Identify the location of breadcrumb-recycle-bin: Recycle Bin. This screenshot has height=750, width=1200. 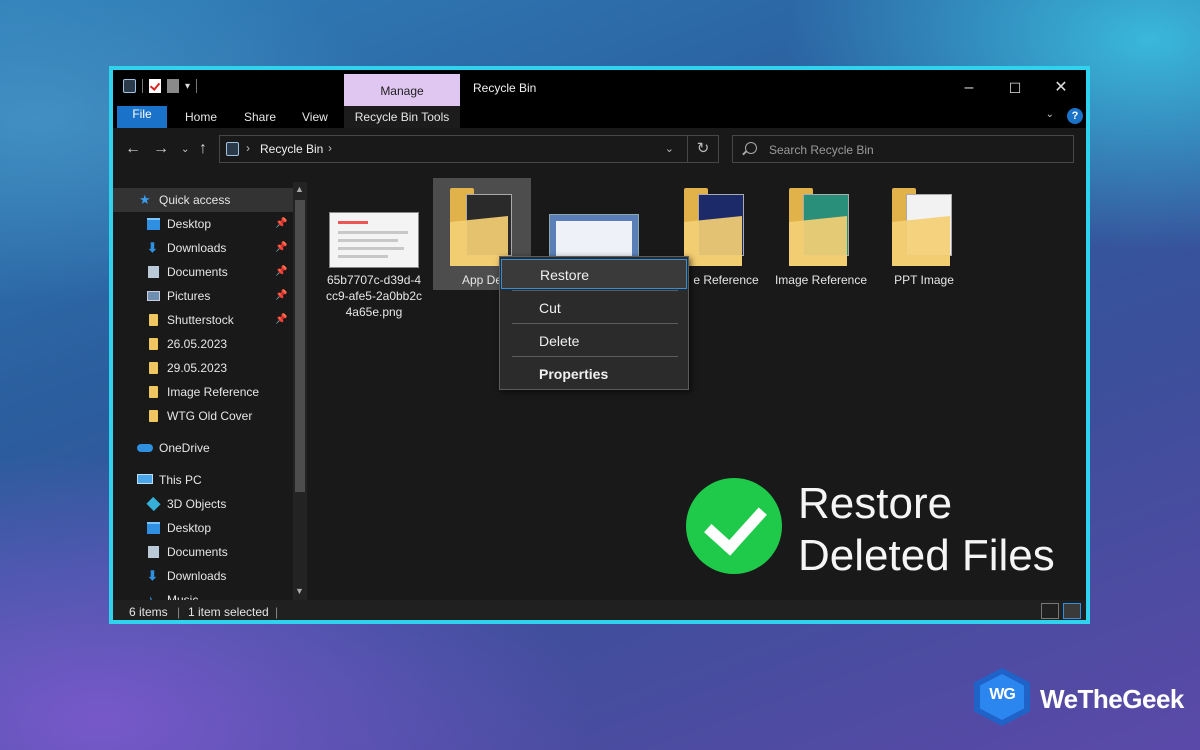
(291, 149).